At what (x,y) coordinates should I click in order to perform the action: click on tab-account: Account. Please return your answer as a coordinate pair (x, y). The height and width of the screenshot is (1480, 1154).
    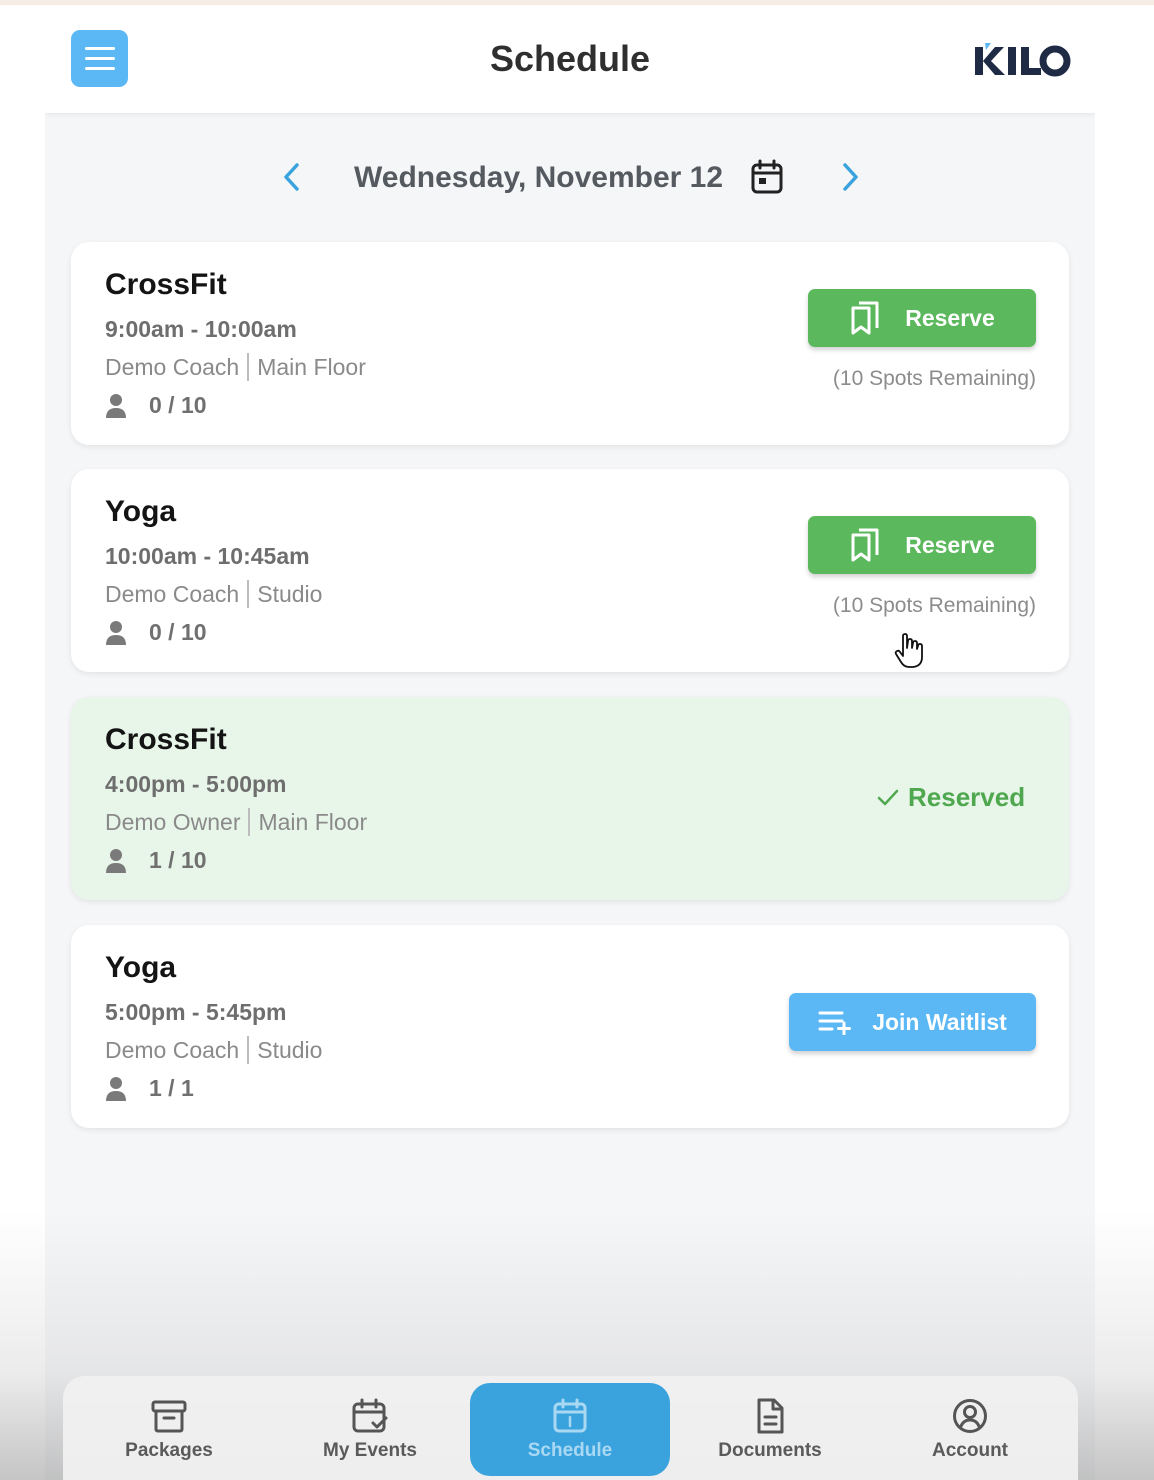
    Looking at the image, I should click on (970, 1429).